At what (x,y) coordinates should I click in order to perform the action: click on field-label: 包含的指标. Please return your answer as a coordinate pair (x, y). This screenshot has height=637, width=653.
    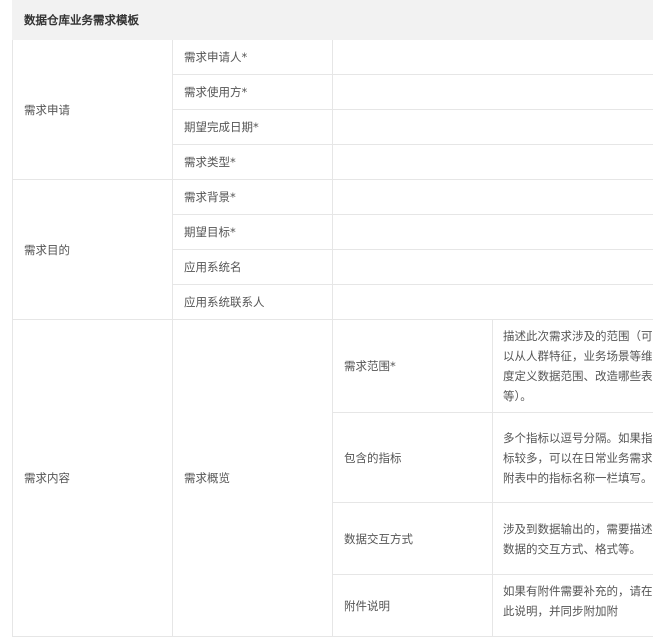
    Looking at the image, I should click on (413, 458).